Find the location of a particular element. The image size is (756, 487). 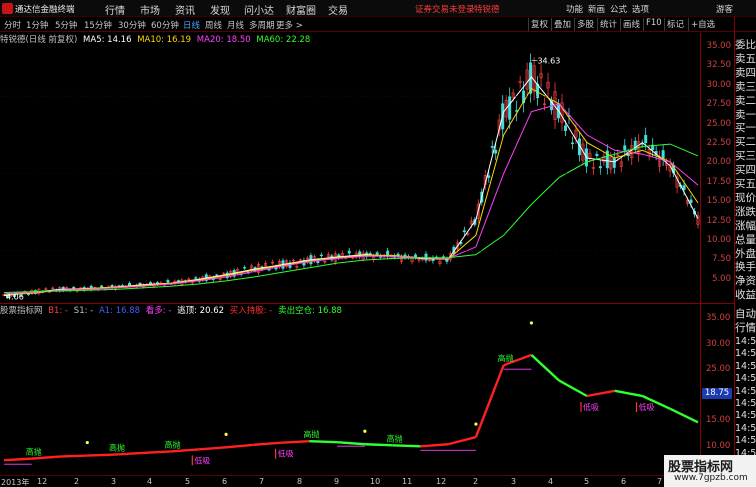

quote-field-label: 买一 is located at coordinates (745, 127).